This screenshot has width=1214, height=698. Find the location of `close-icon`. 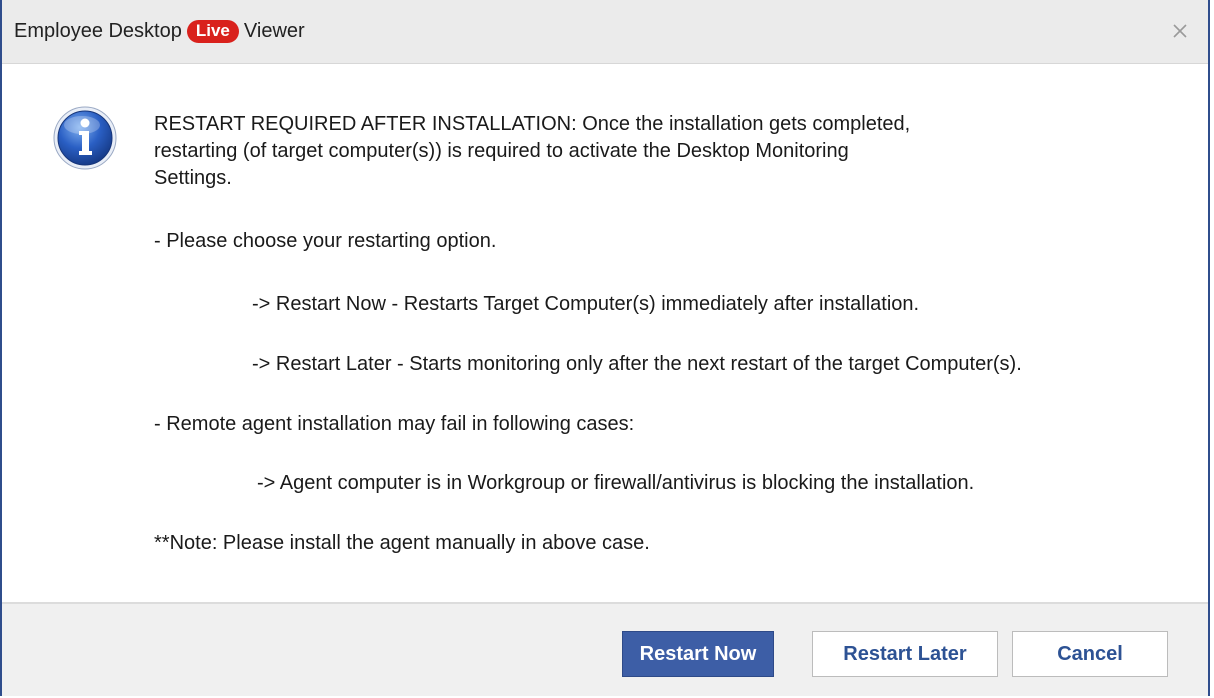

close-icon is located at coordinates (1180, 31).